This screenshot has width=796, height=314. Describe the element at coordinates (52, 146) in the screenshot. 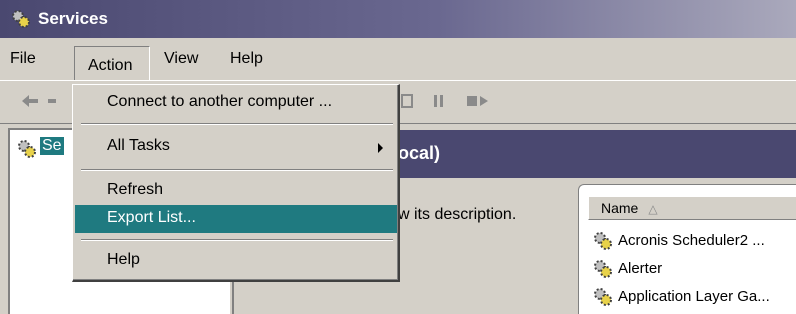

I see `tree-item-services: Se` at that location.